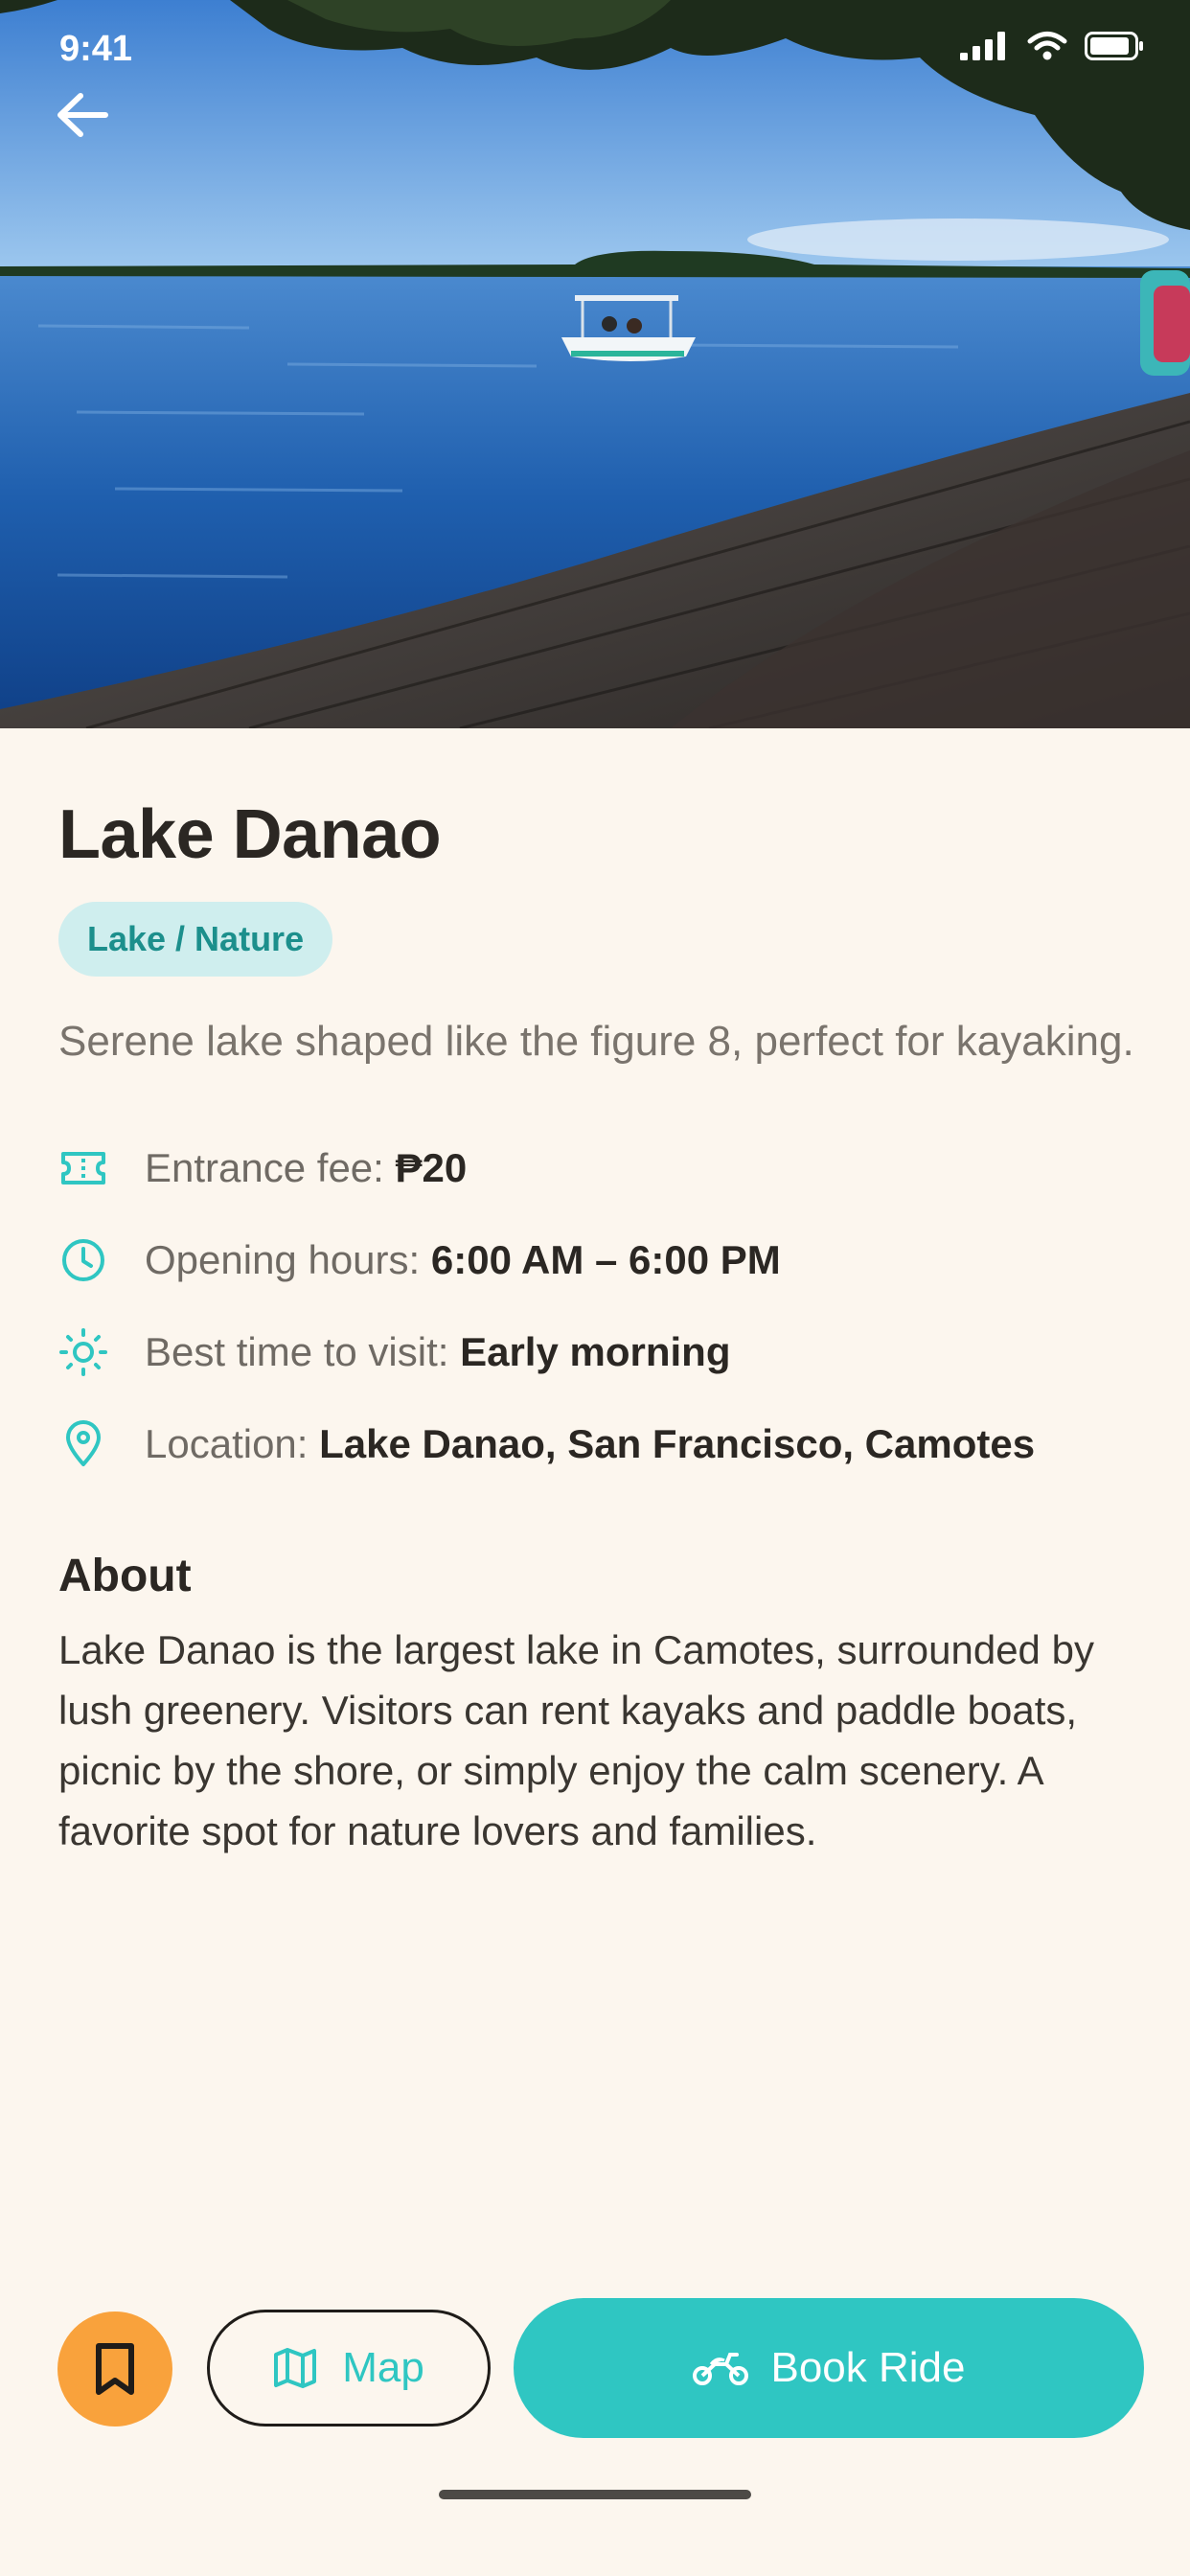 Image resolution: width=1190 pixels, height=2576 pixels. I want to click on book-ride-button: Book Ride, so click(829, 2368).